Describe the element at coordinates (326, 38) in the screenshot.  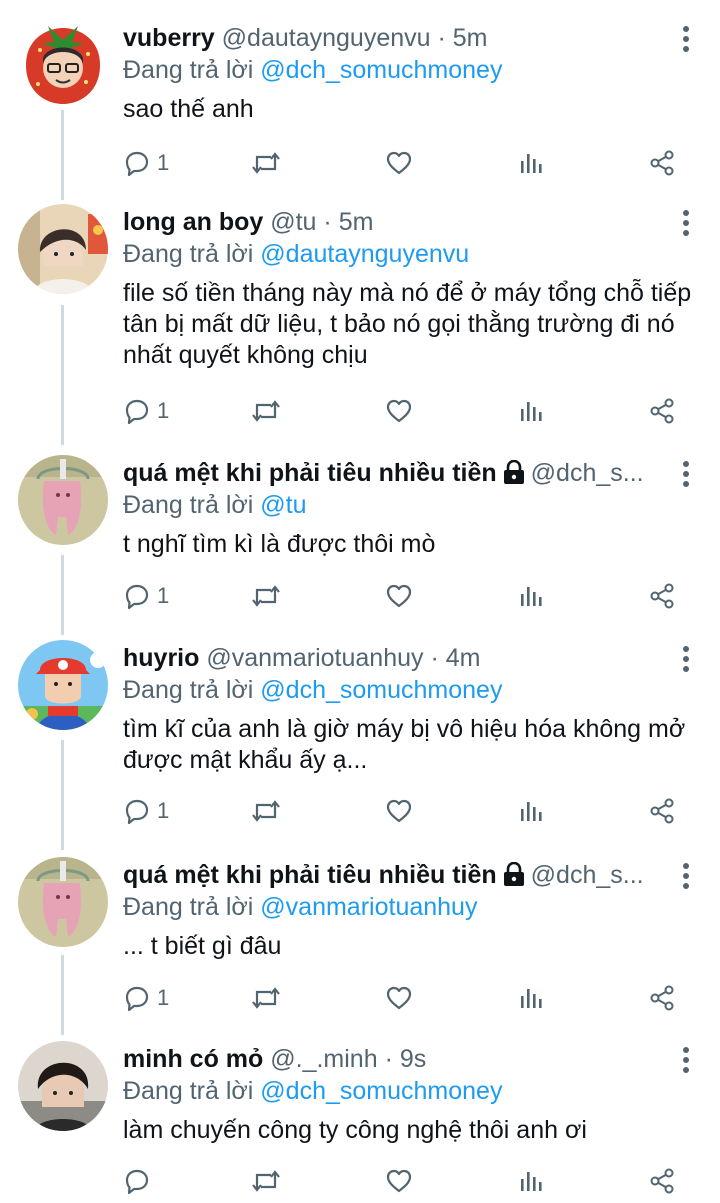
I see `user-handle: @dautaynguyenvu` at that location.